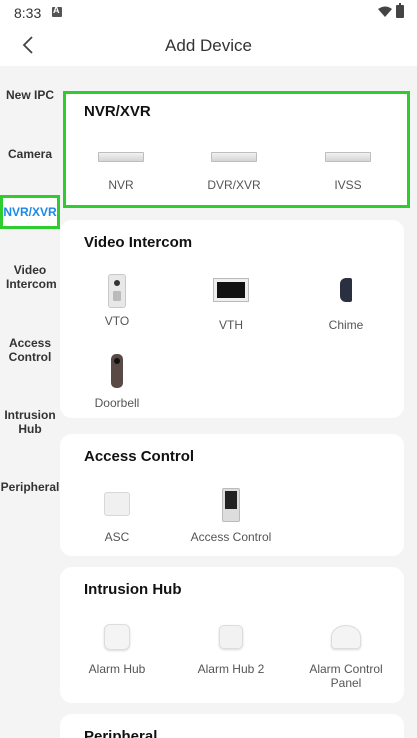 Image resolution: width=417 pixels, height=738 pixels. Describe the element at coordinates (121, 733) in the screenshot. I see `section-title: Peripheral` at that location.